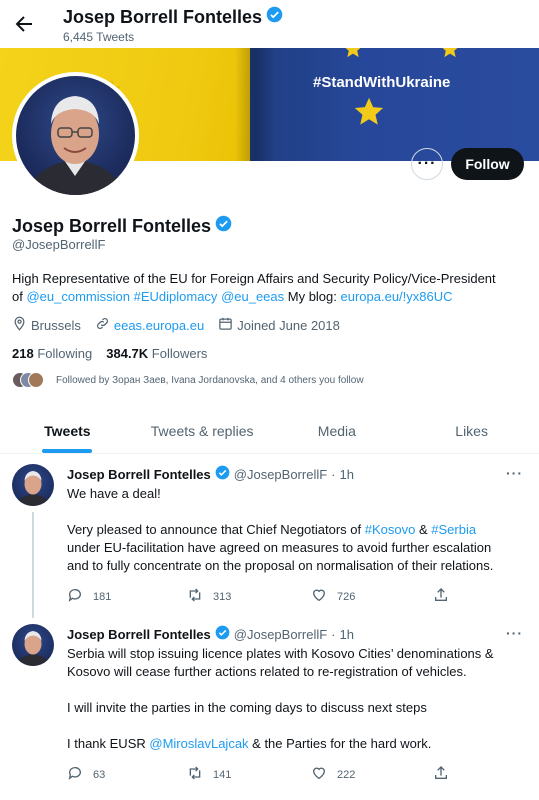 This screenshot has height=800, width=539. What do you see at coordinates (102, 325) in the screenshot?
I see `link-icon` at bounding box center [102, 325].